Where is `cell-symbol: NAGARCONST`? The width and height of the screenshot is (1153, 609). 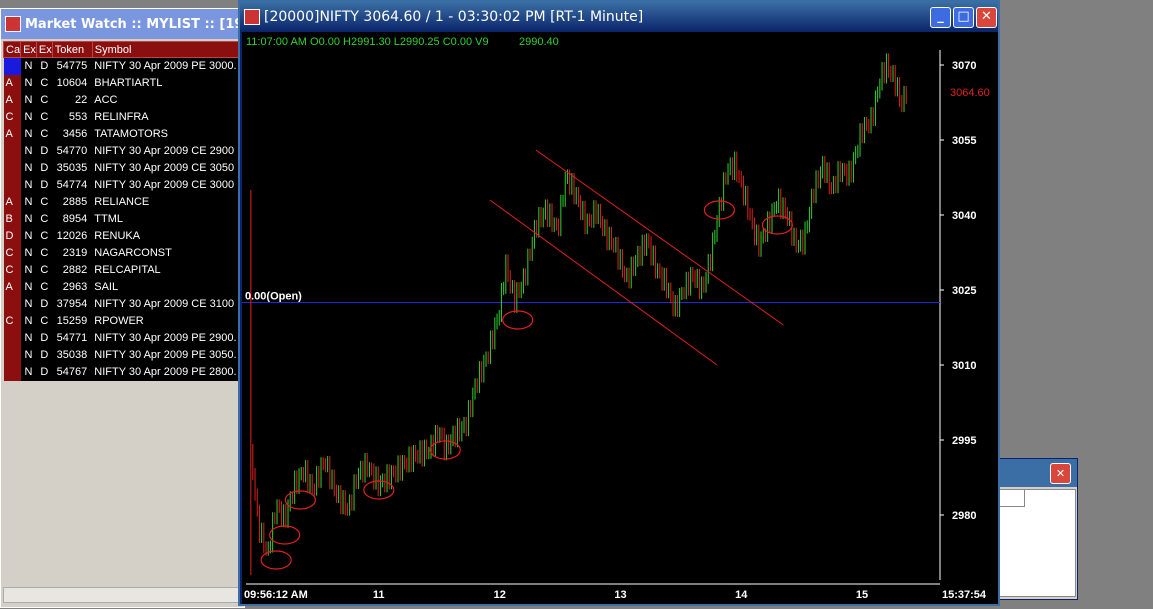 cell-symbol: NAGARCONST is located at coordinates (167, 253).